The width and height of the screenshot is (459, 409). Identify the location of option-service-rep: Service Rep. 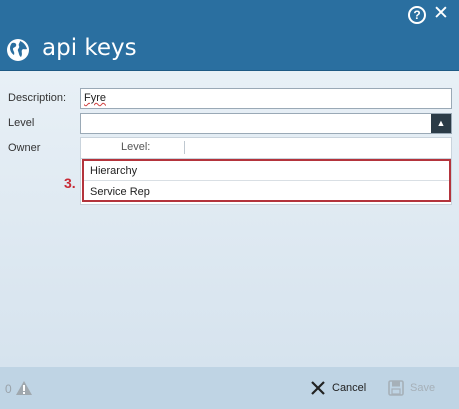
(266, 192).